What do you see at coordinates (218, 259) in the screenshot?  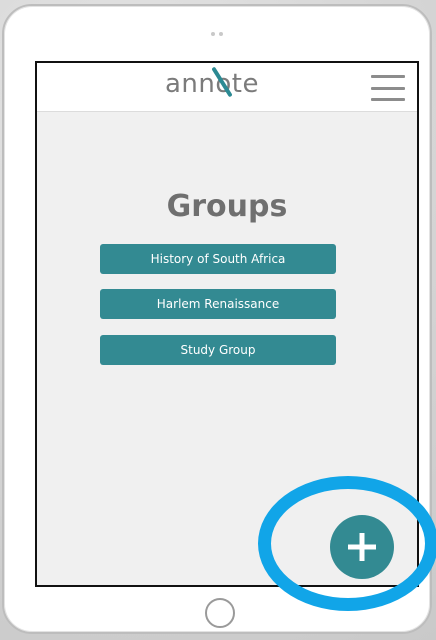 I see `group-button-history-of-south-africa: History of South Africa` at bounding box center [218, 259].